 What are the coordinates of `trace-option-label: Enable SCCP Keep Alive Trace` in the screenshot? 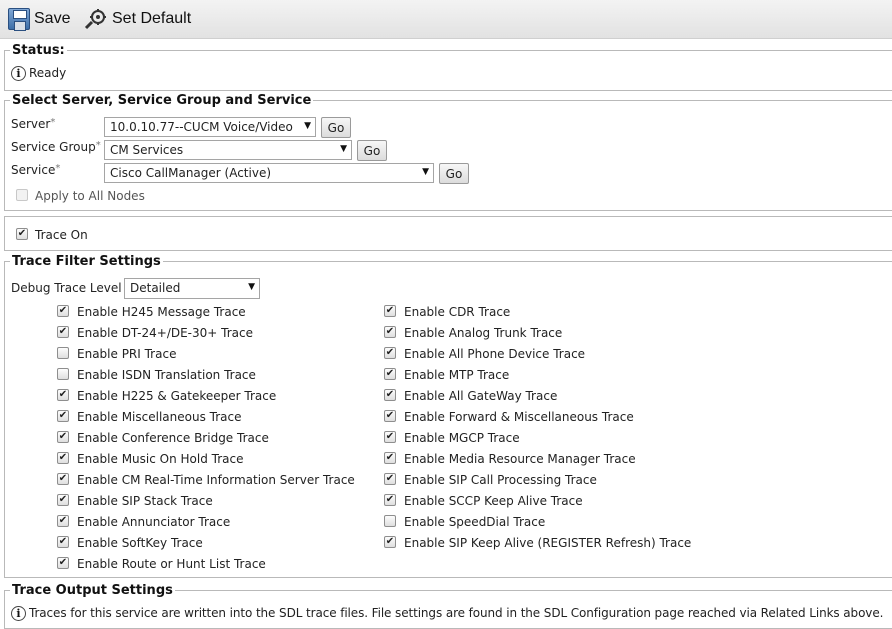 It's located at (493, 501).